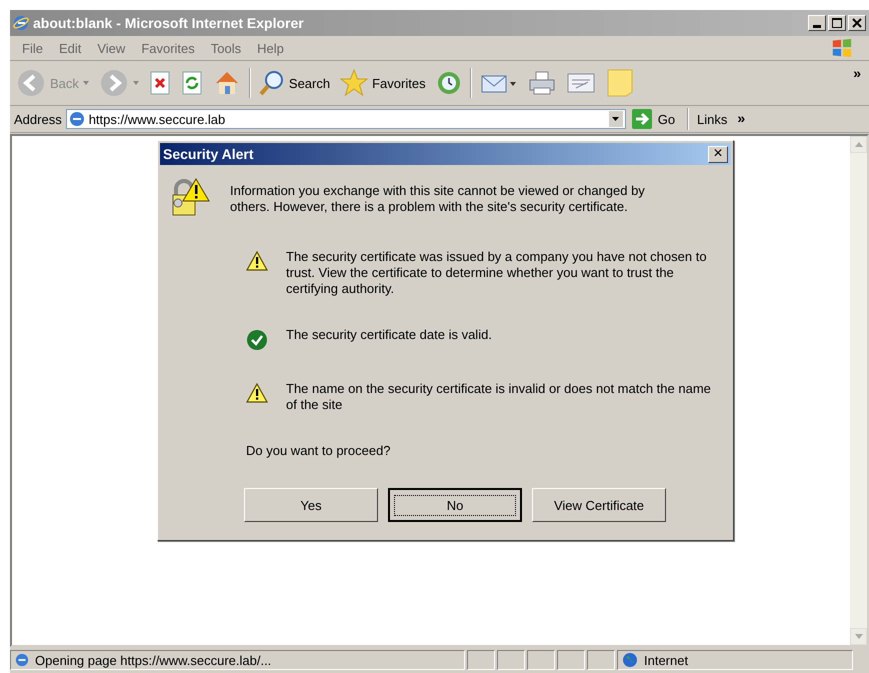  I want to click on menu-item: Tools, so click(226, 48).